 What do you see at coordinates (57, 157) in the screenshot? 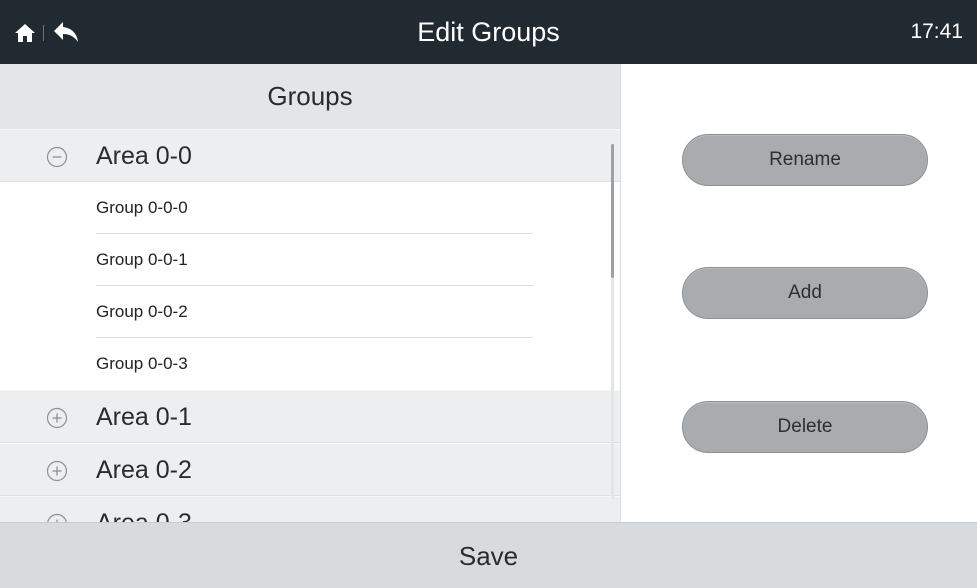
I see `collapse-icon` at bounding box center [57, 157].